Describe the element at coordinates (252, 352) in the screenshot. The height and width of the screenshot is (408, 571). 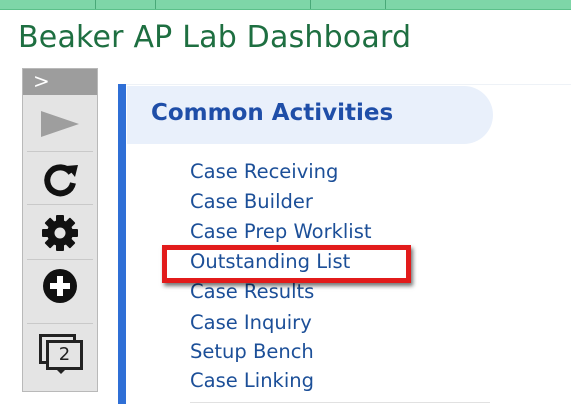
I see `activity-link-setup-bench: Setup Bench` at that location.